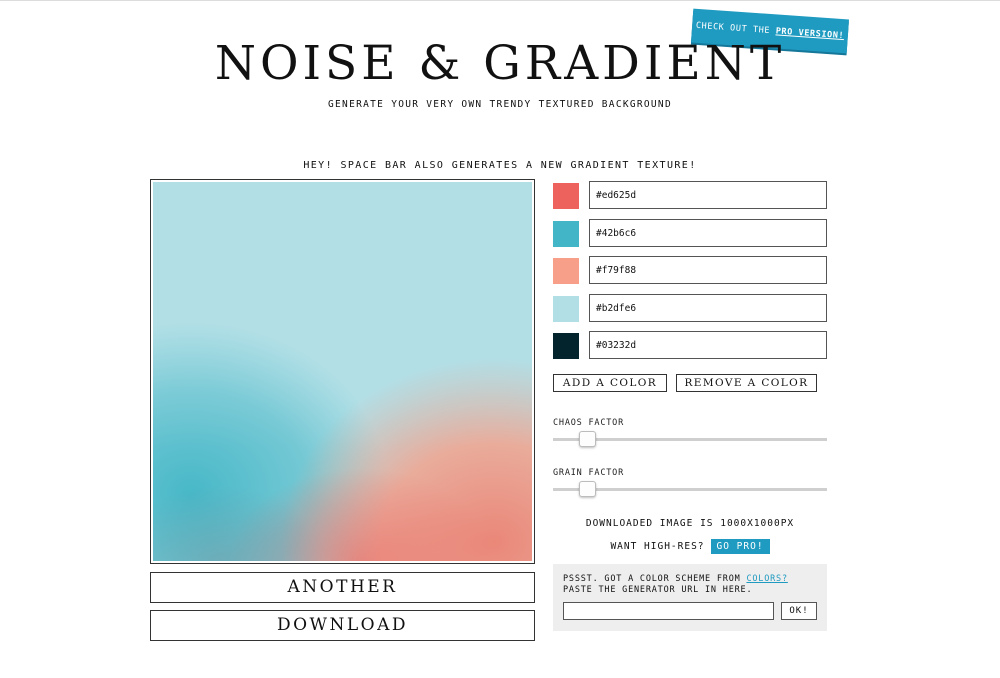 The height and width of the screenshot is (678, 1000). Describe the element at coordinates (342, 625) in the screenshot. I see `download-button: DOWNLOAD` at that location.